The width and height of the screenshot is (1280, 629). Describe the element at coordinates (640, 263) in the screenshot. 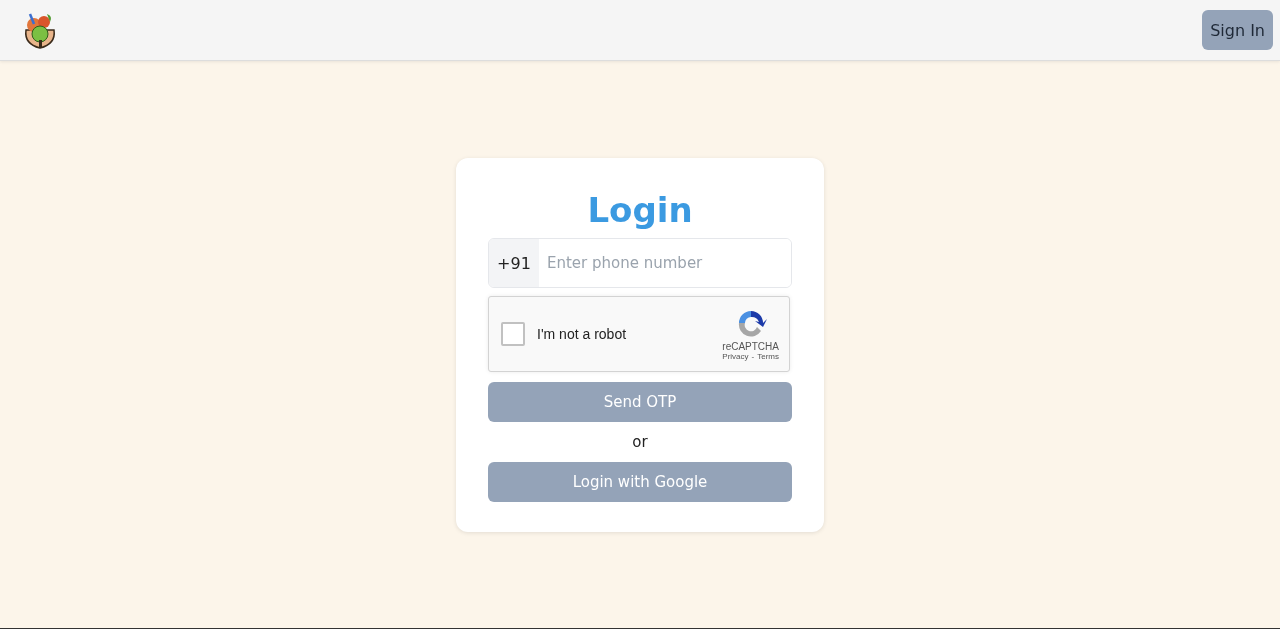

I see `phone-field: +91 Enter phone number` at that location.